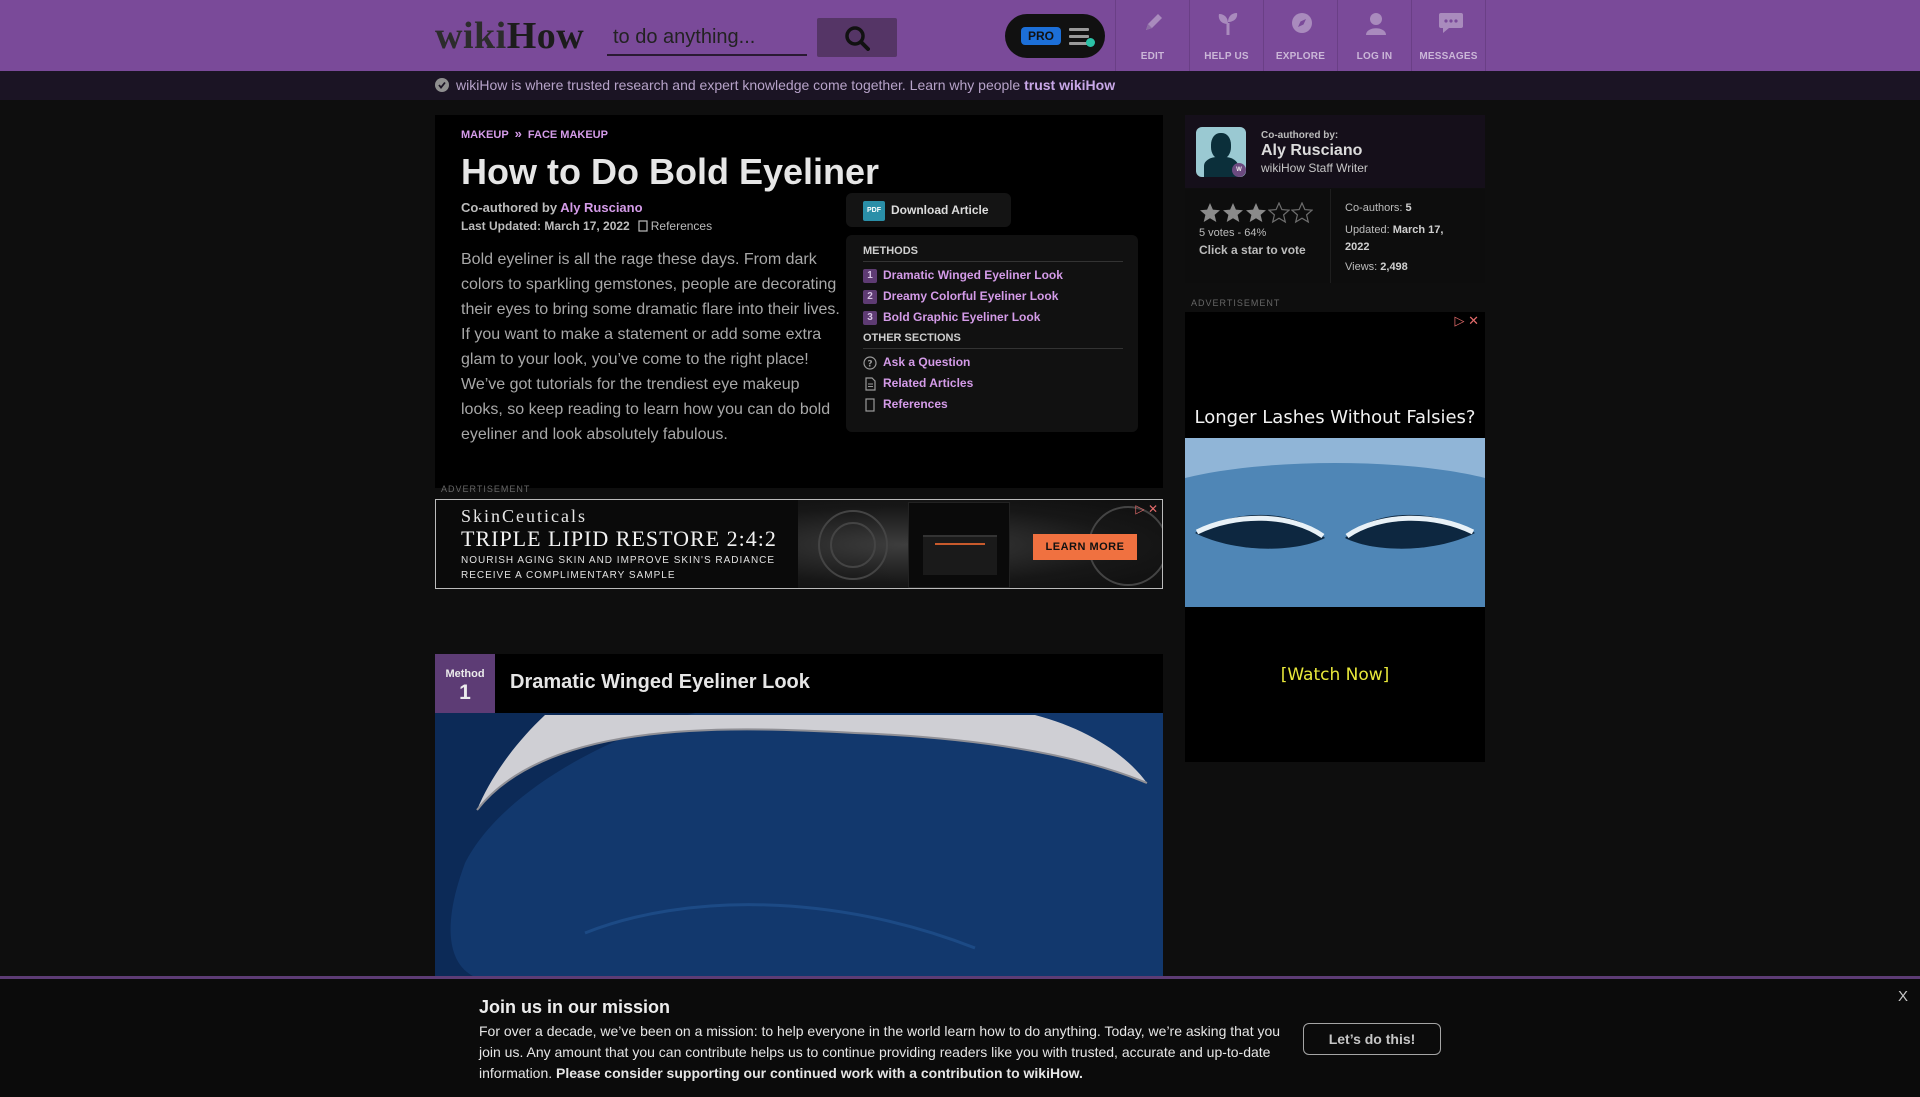  I want to click on nav-help-us: HELP US, so click(1226, 35).